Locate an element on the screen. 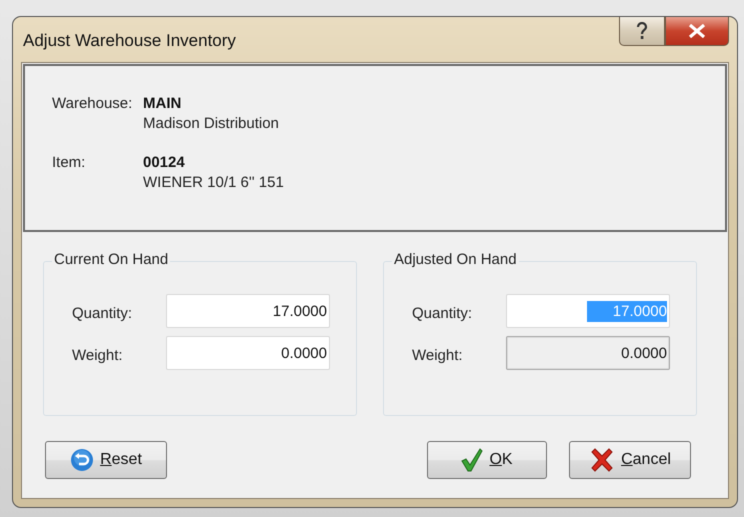 This screenshot has height=517, width=744. help-button is located at coordinates (642, 31).